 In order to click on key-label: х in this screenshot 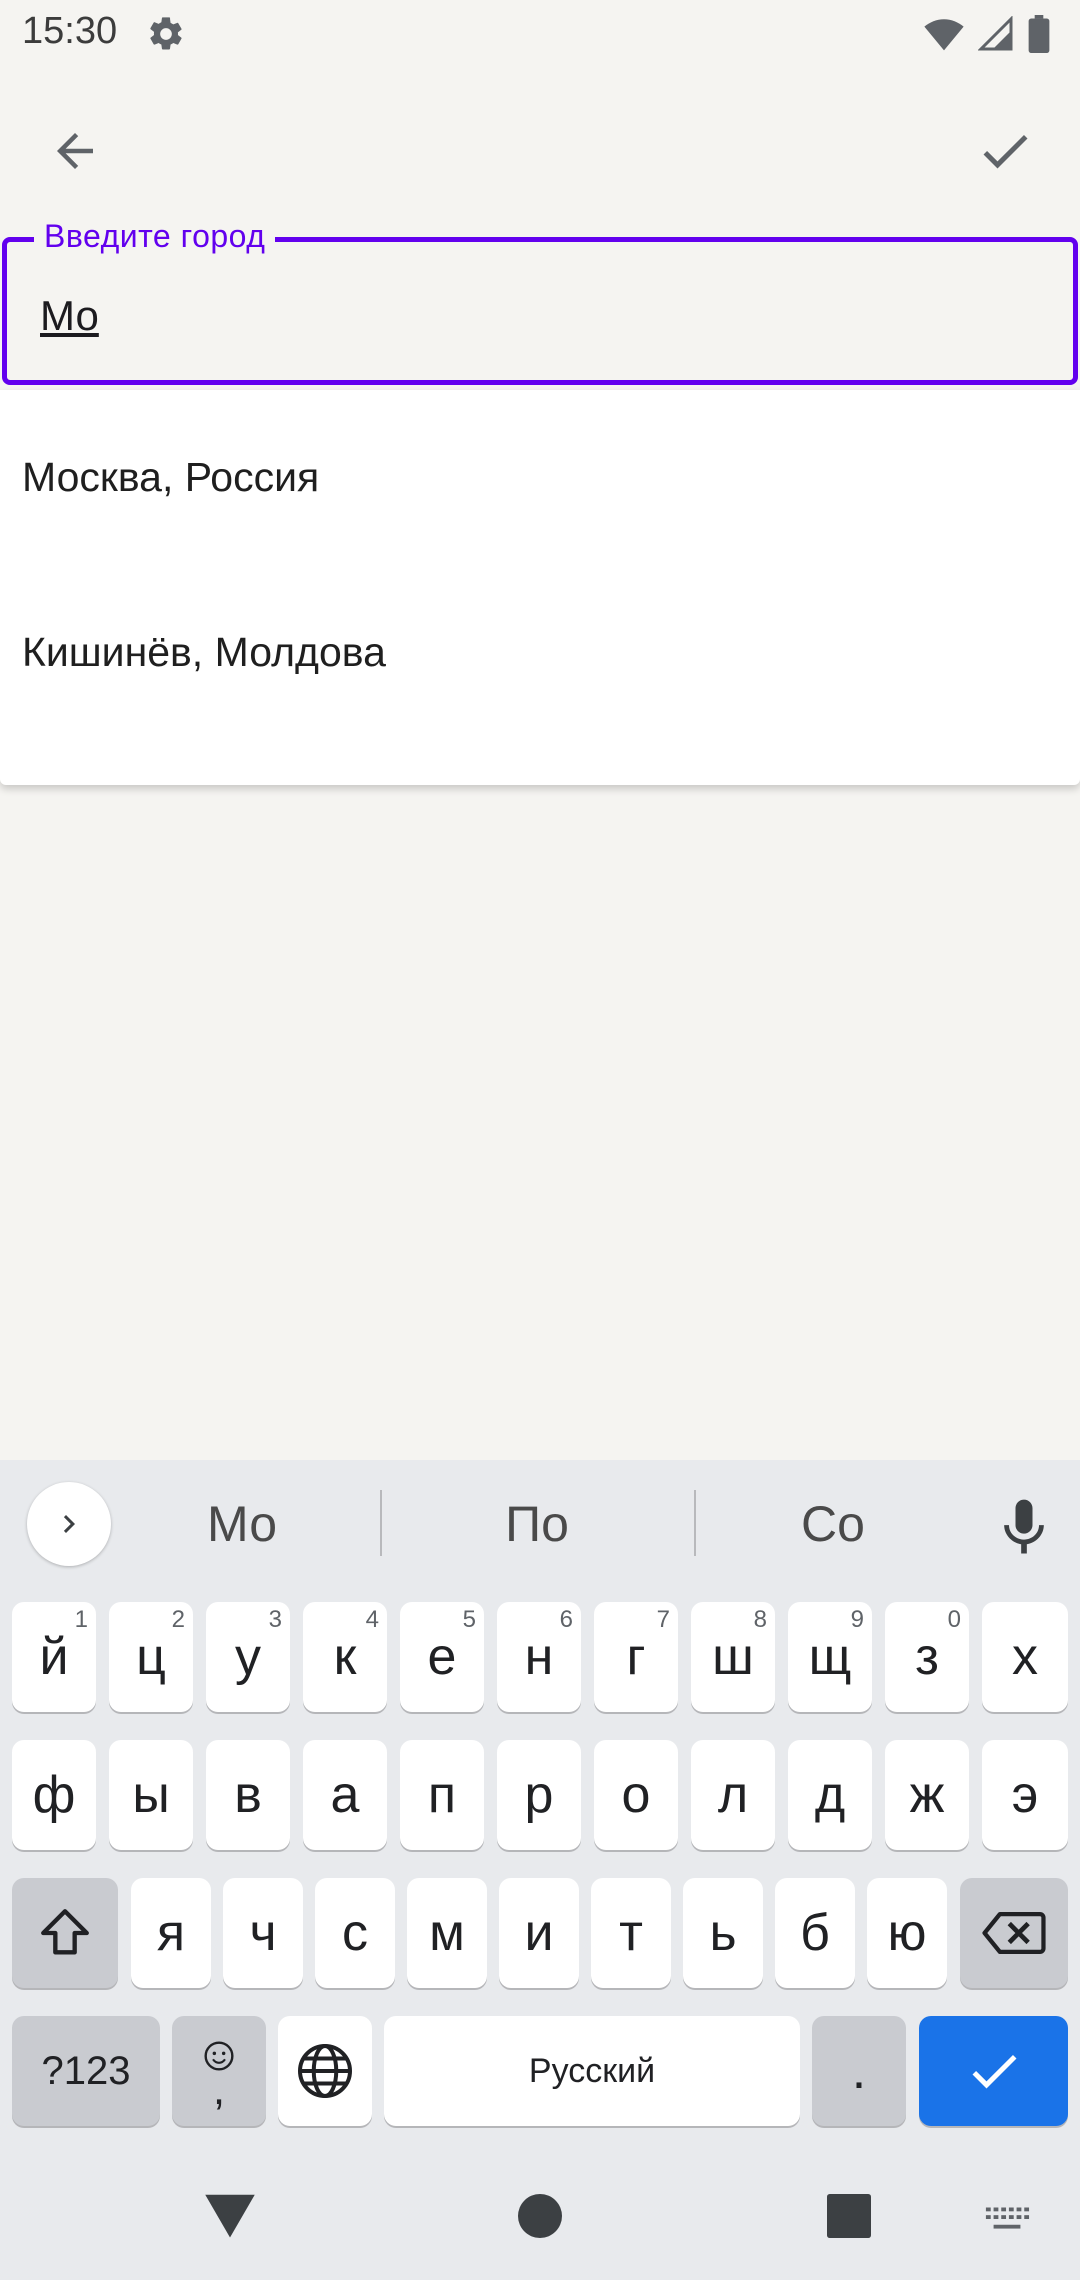, I will do `click(1025, 1657)`.